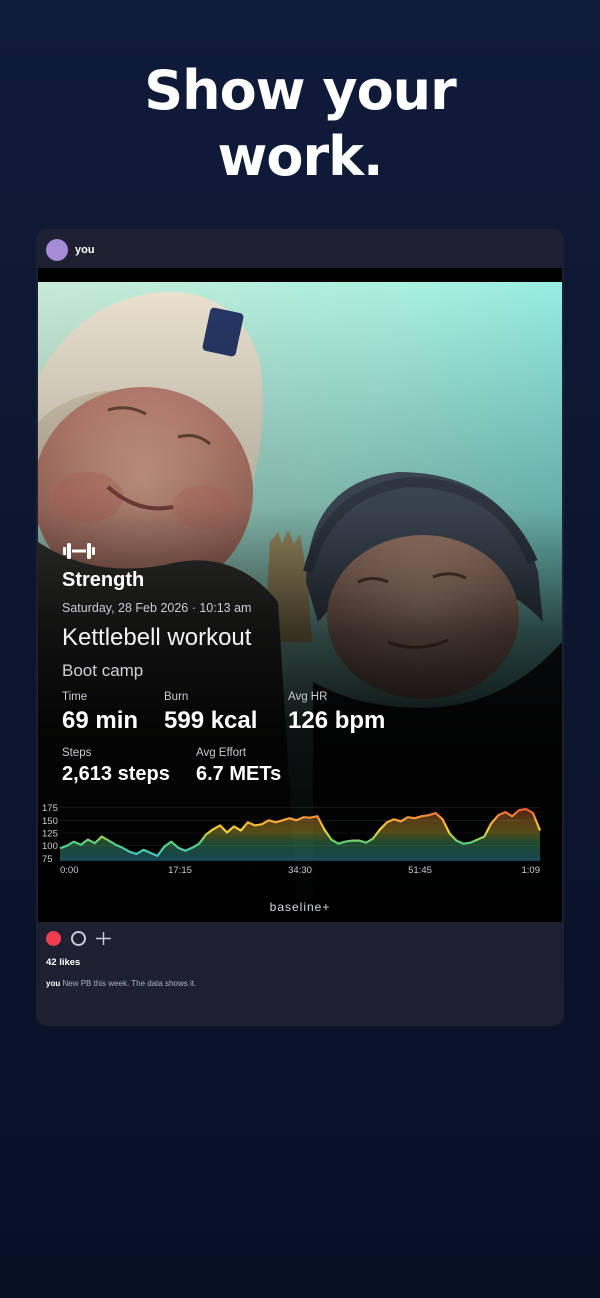 This screenshot has height=1298, width=600. What do you see at coordinates (300, 907) in the screenshot?
I see `brand-watermark: baseline+` at bounding box center [300, 907].